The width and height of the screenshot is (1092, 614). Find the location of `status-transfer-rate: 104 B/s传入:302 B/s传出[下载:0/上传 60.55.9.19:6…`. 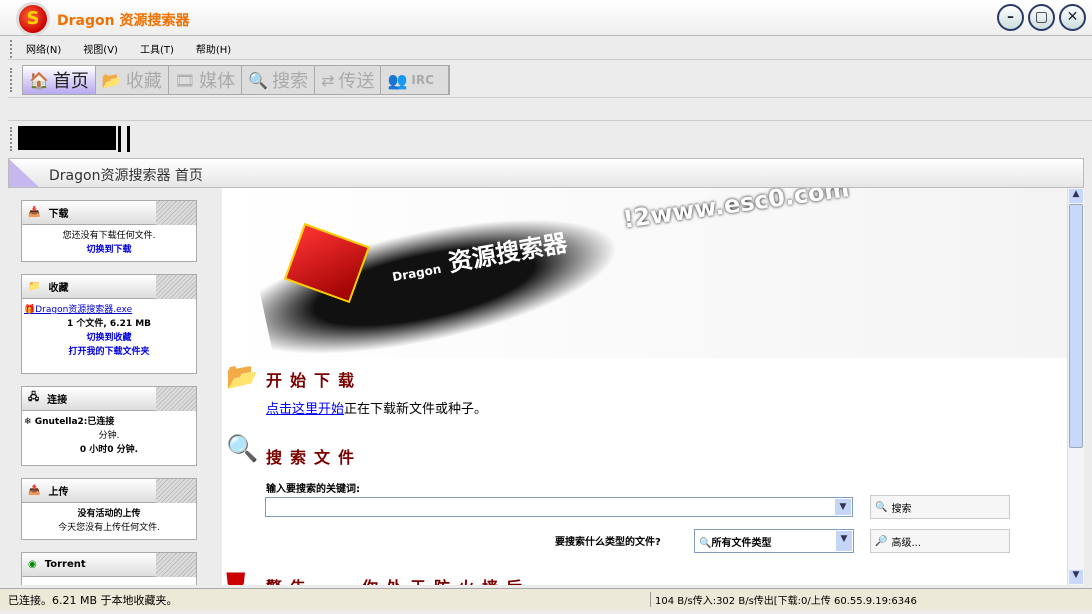

status-transfer-rate: 104 B/s传入:302 B/s传出[下载:0/上传 60.55.9.19:6… is located at coordinates (783, 599).